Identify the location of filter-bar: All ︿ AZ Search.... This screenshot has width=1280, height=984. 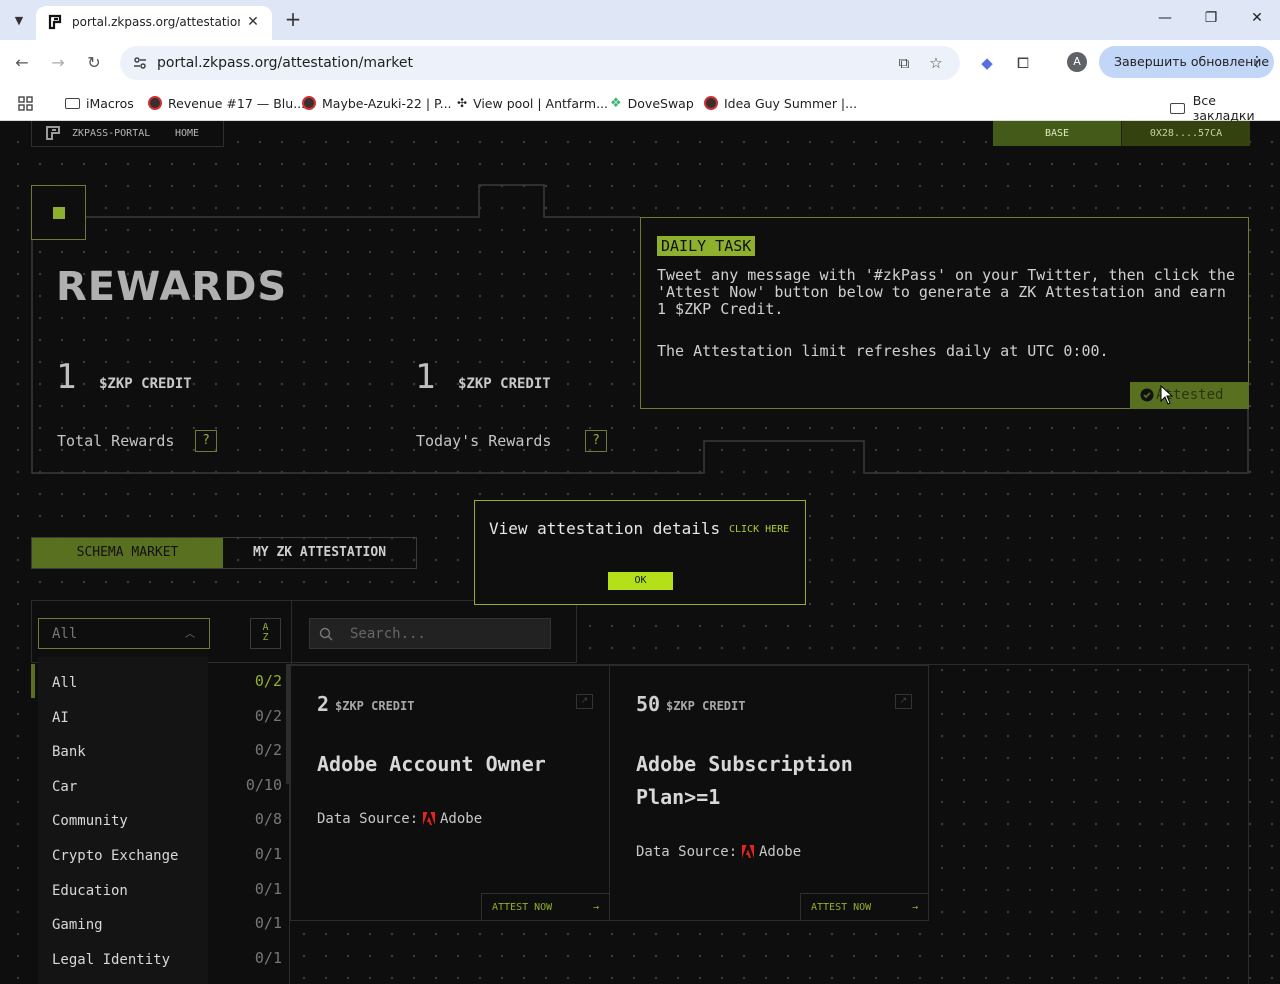
(304, 632).